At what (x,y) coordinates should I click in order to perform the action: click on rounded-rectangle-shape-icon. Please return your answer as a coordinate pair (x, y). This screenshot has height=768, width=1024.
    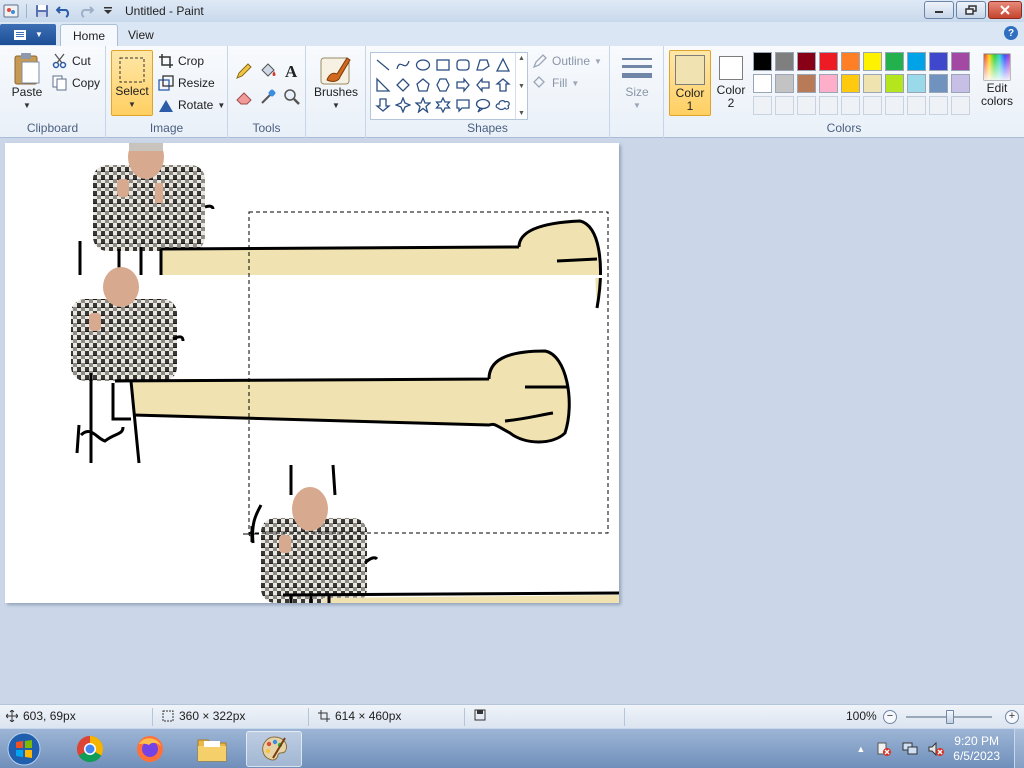
    Looking at the image, I should click on (463, 65).